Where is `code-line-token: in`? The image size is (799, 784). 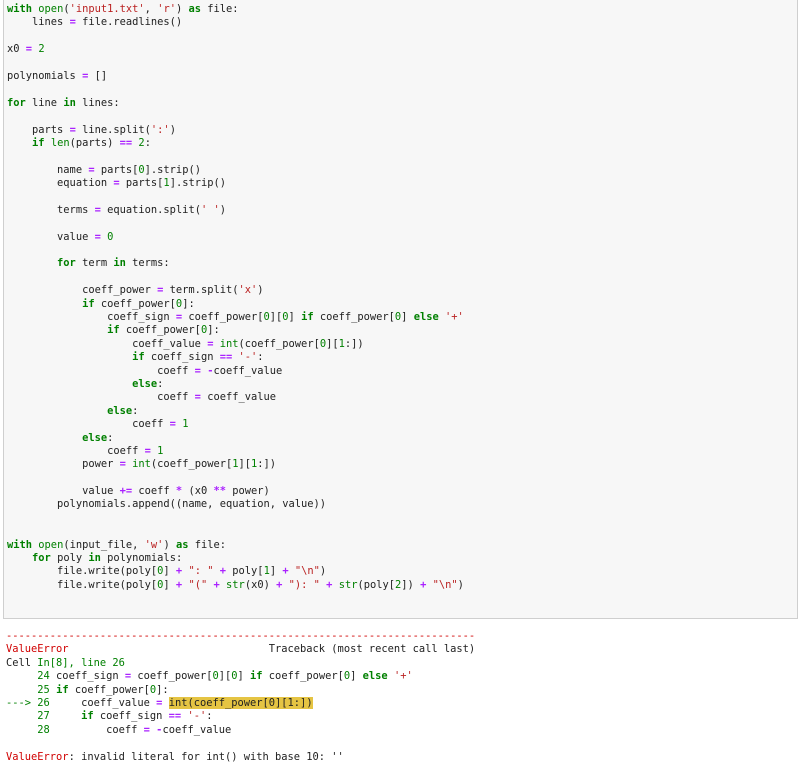 code-line-token: in is located at coordinates (119, 263).